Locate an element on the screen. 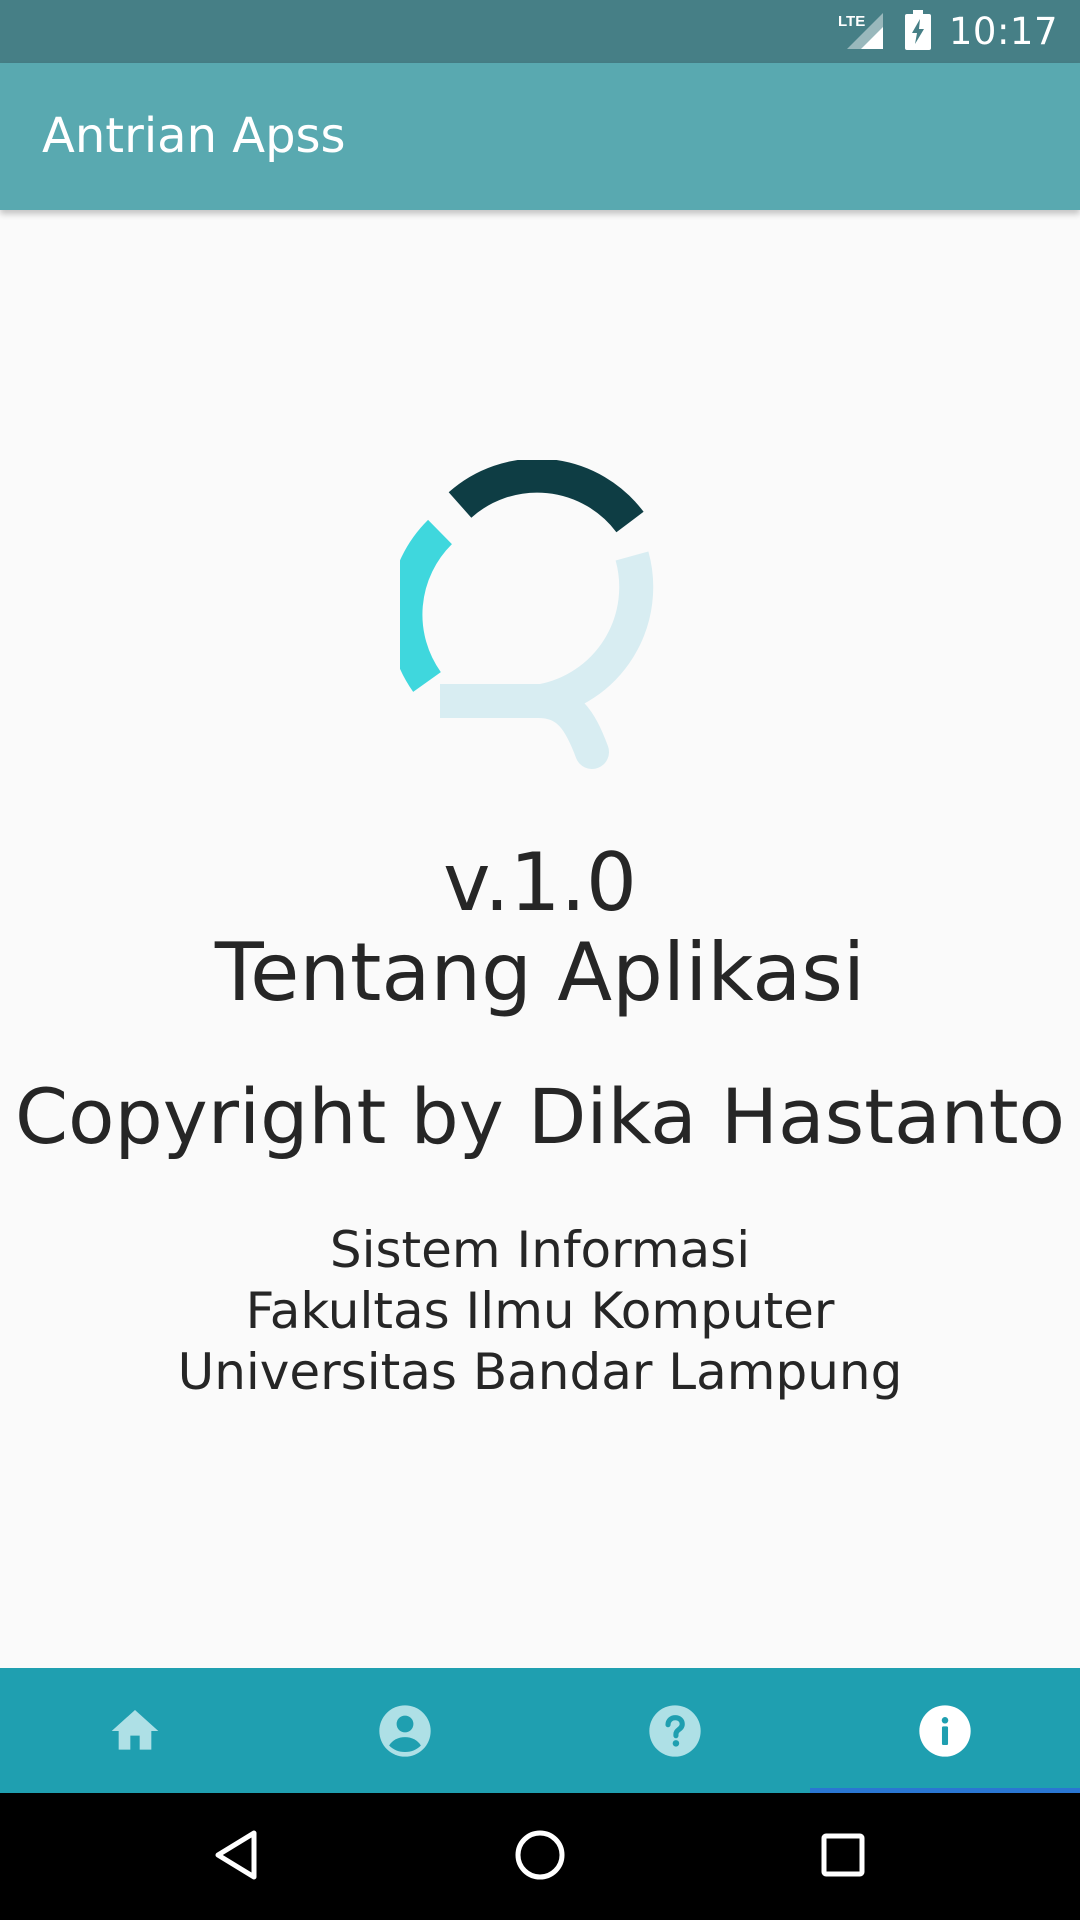 This screenshot has width=1080, height=1920. back-icon is located at coordinates (236, 1857).